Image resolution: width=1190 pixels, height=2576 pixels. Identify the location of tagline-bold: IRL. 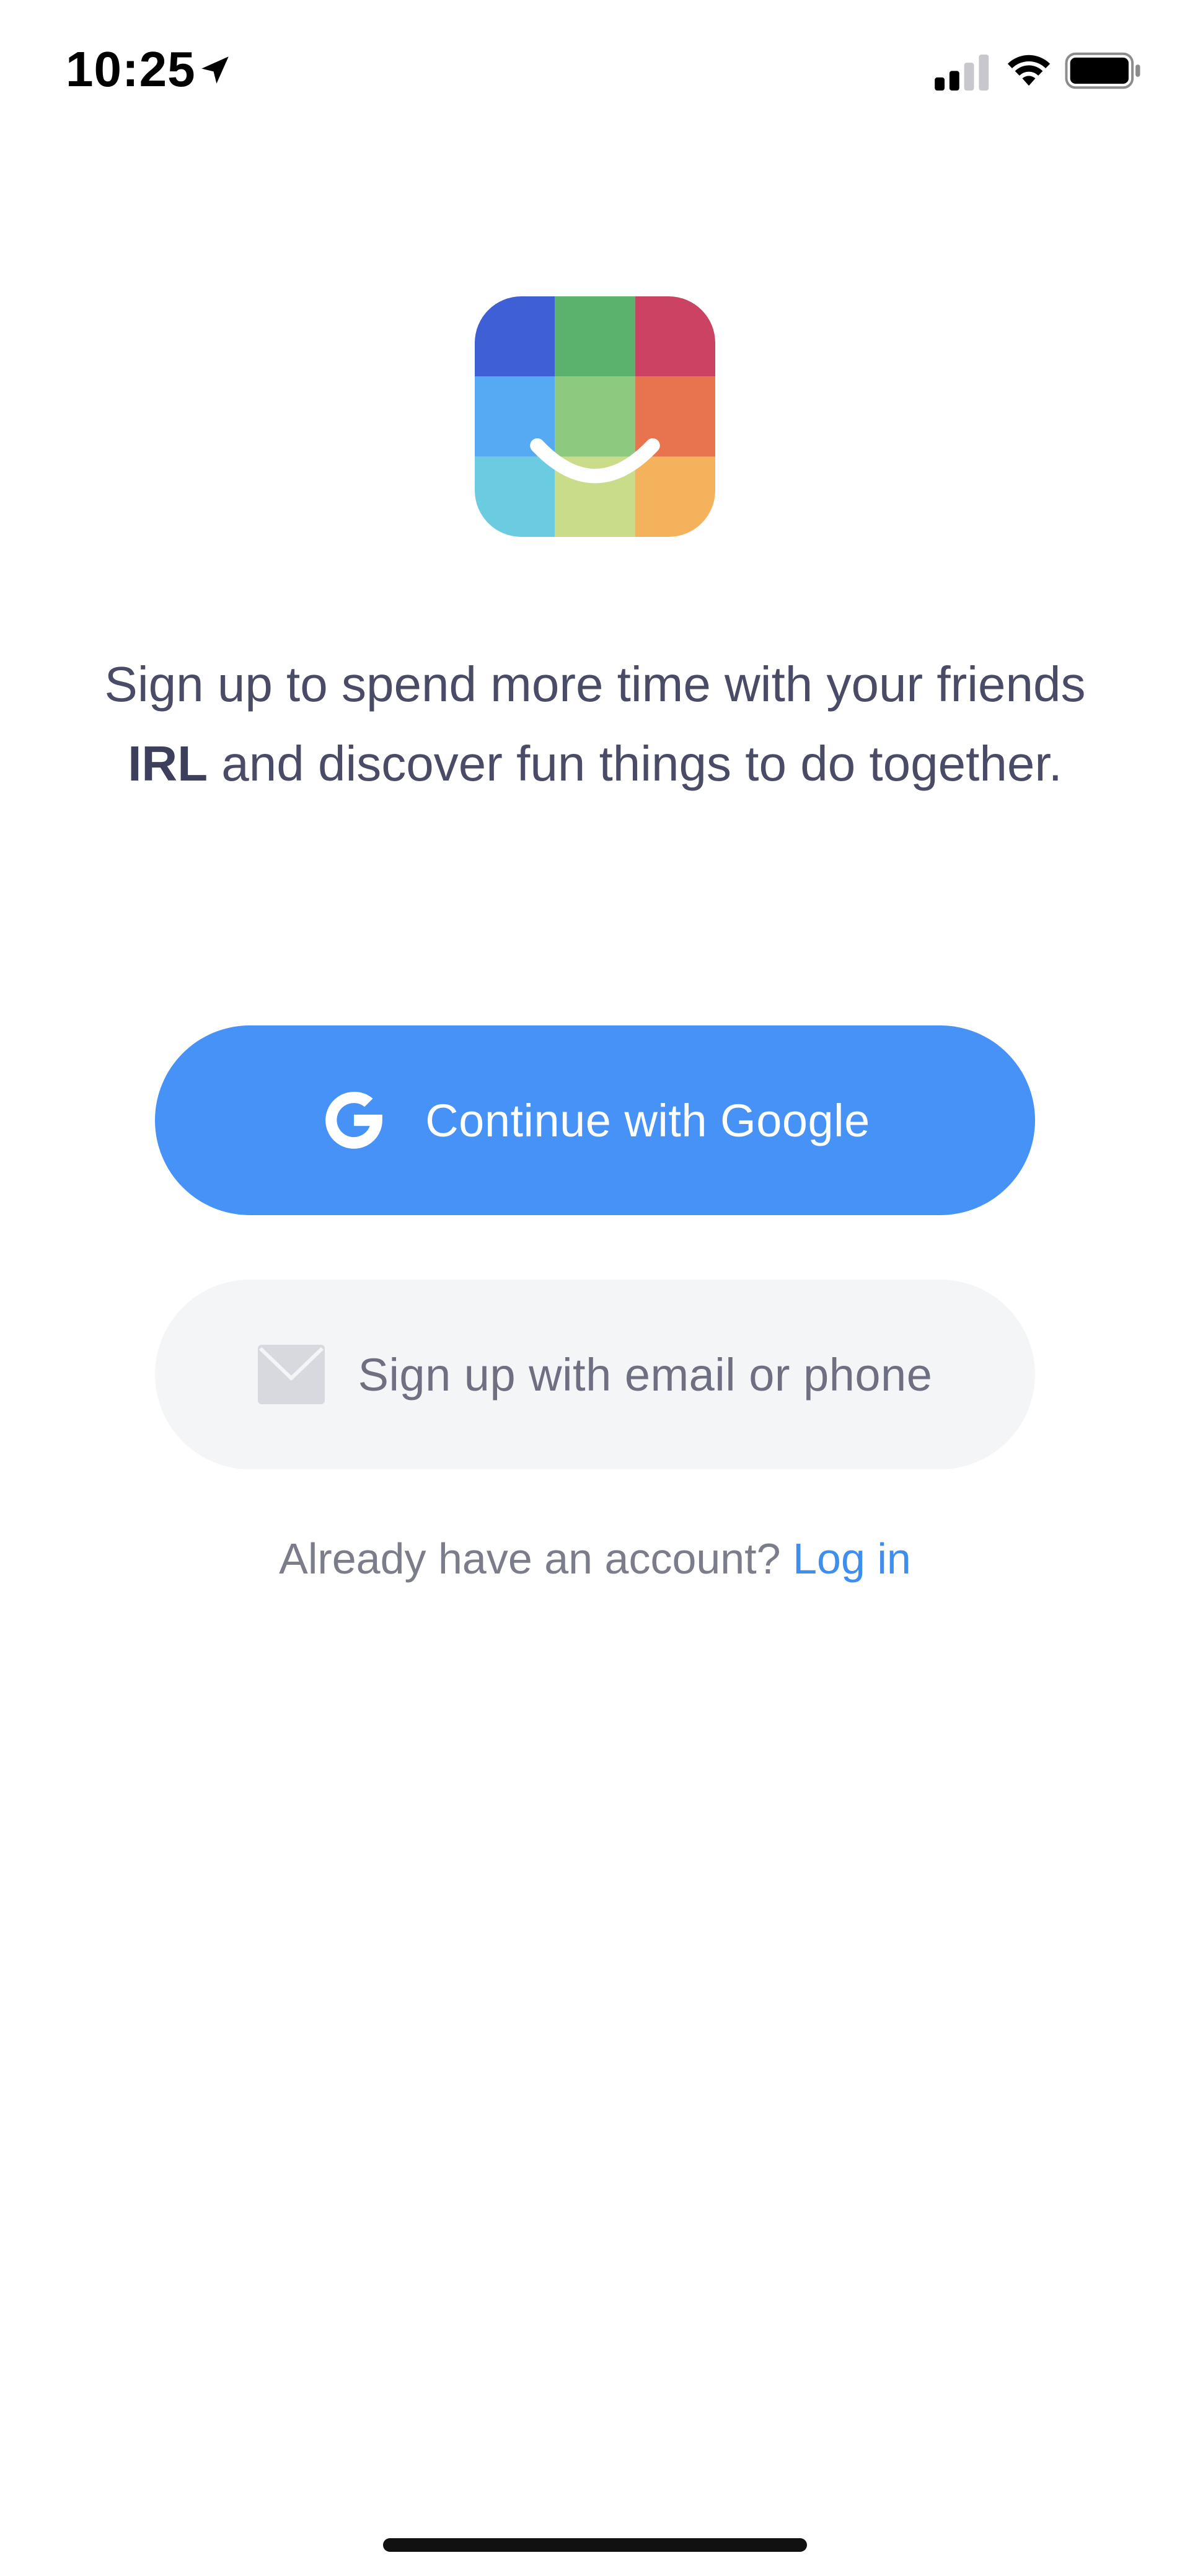
(168, 763).